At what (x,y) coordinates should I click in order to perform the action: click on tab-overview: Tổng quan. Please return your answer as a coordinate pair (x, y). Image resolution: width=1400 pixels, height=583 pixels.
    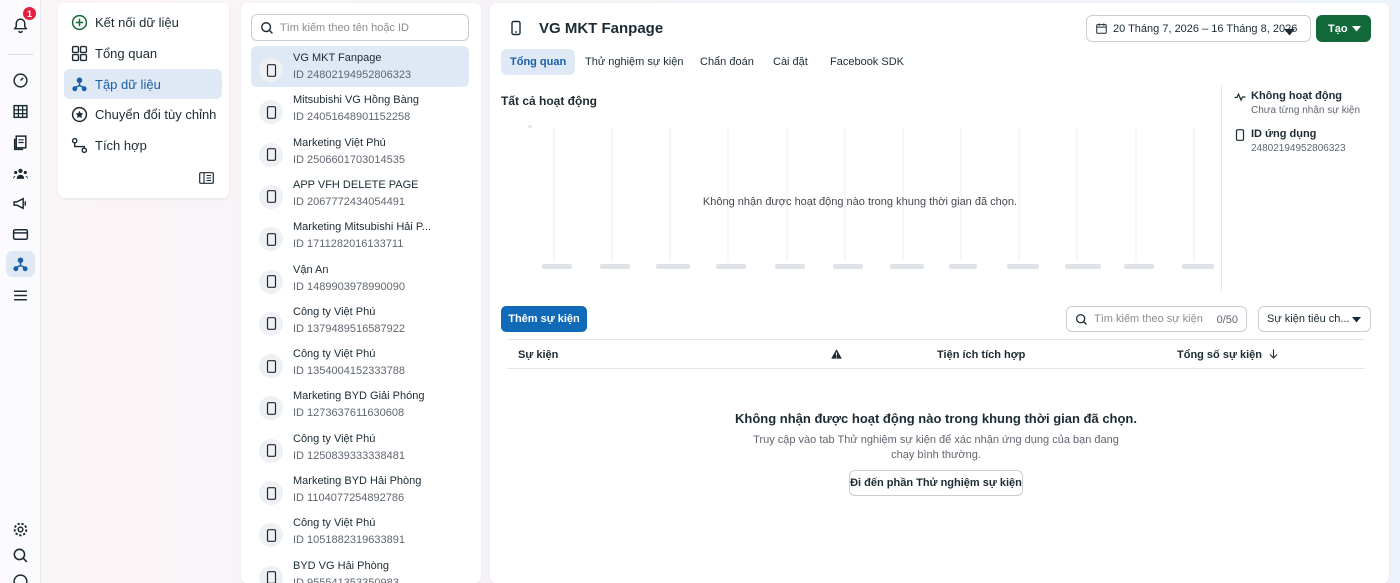
    Looking at the image, I should click on (538, 62).